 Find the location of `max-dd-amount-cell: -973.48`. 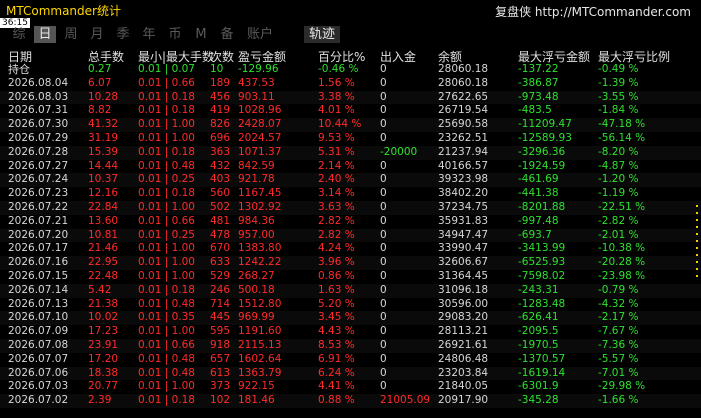

max-dd-amount-cell: -973.48 is located at coordinates (538, 96).